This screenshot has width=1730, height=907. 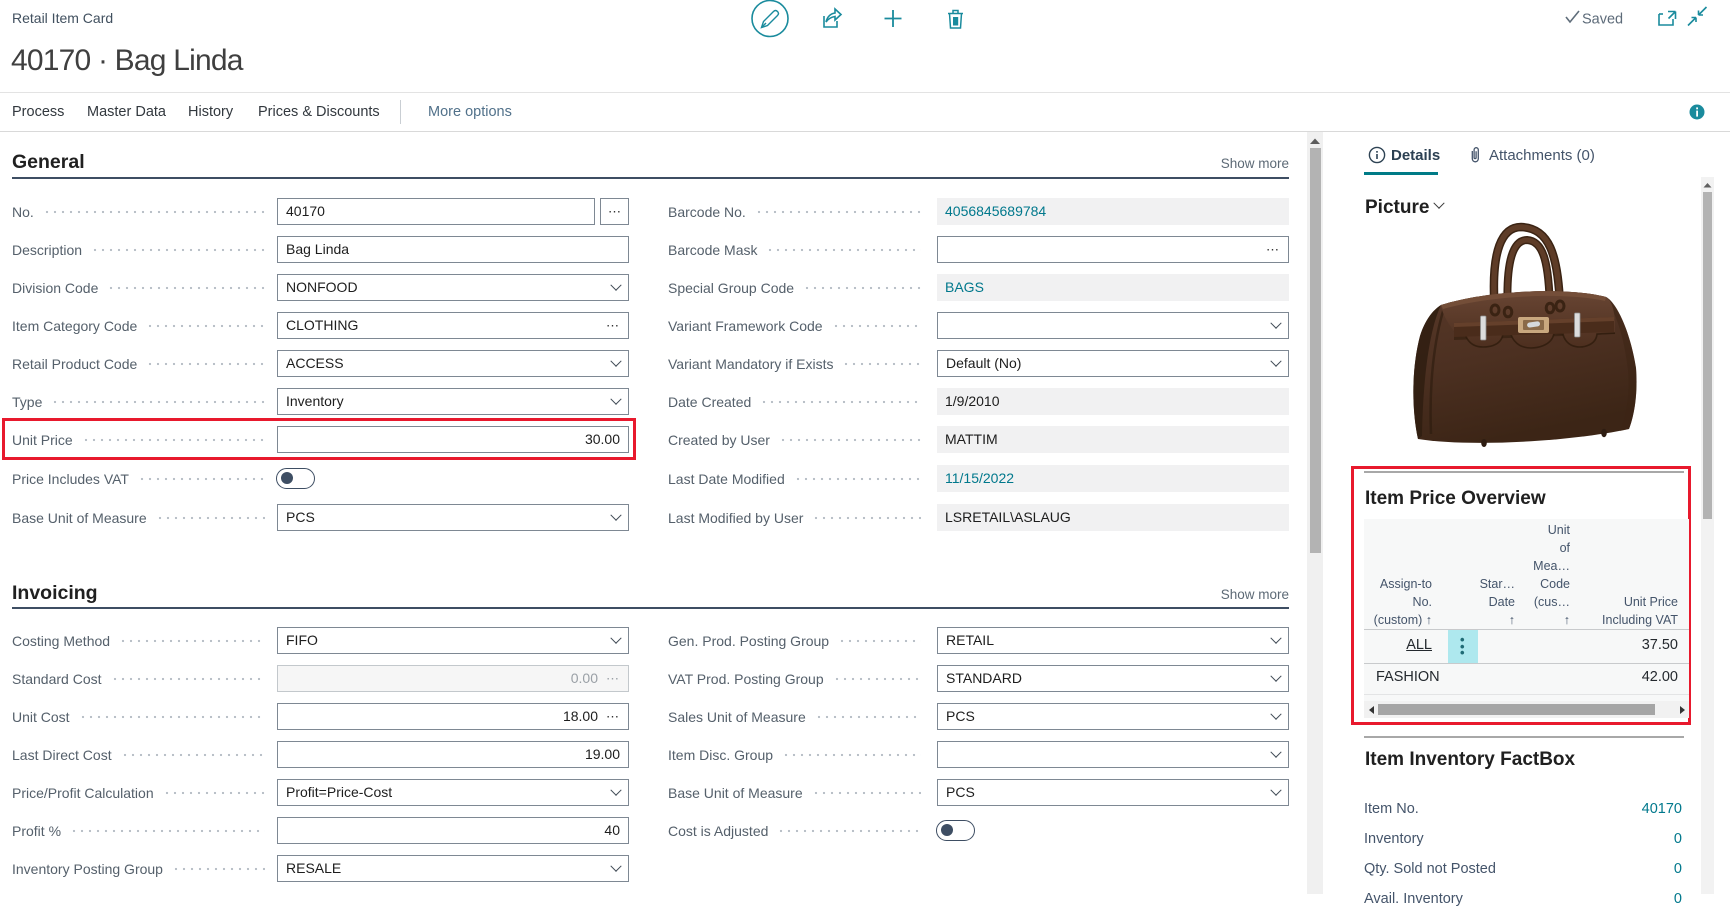 I want to click on svg-text: Saved, so click(x=1602, y=20).